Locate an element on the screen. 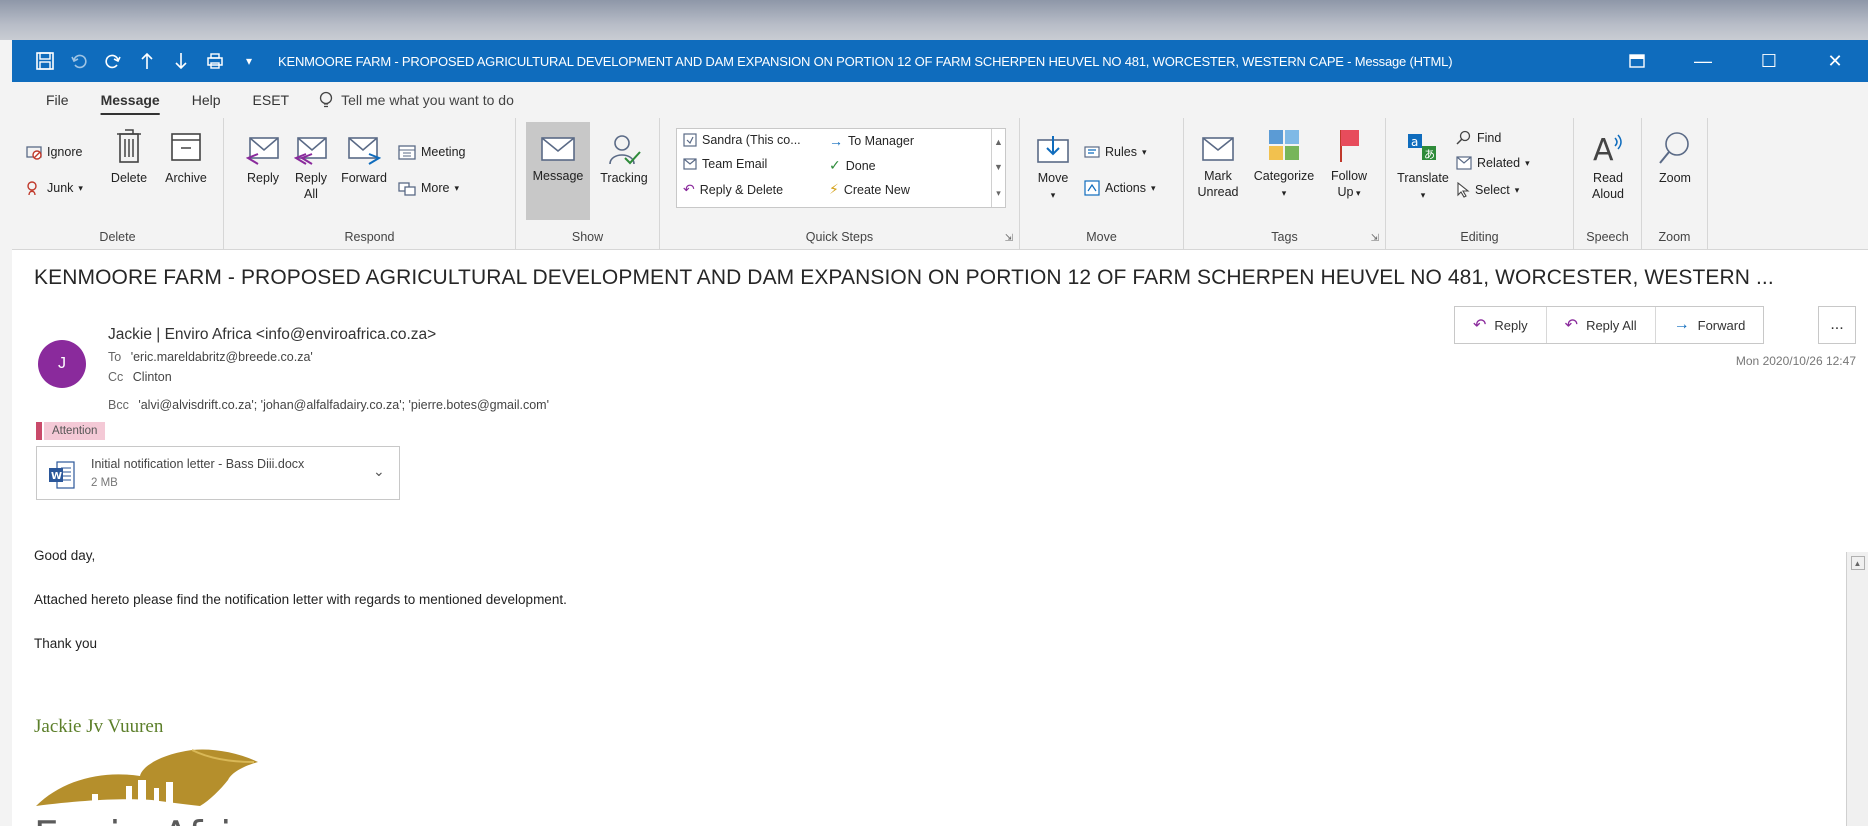 The image size is (1868, 826). reply-action-button: ↶ Reply is located at coordinates (1501, 325).